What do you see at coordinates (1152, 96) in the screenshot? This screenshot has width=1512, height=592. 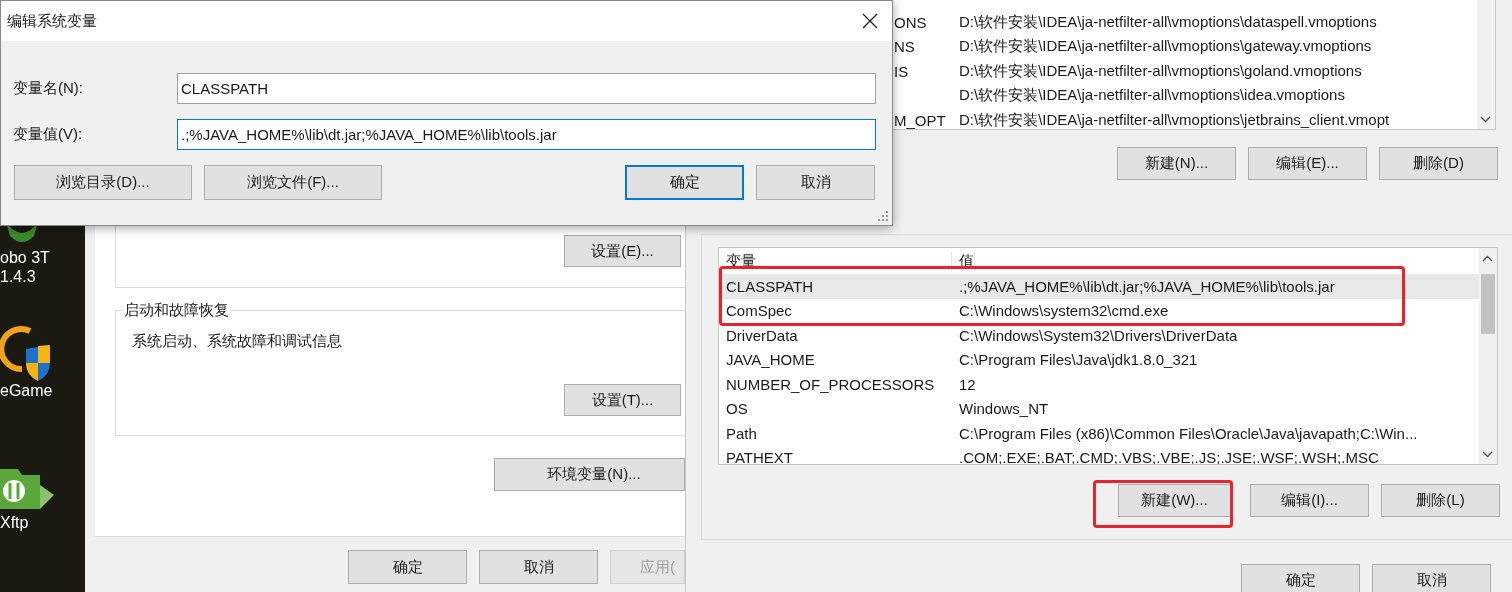 I see `variable-value: D:\软件安装\IDEA\ja-netfilter-all\vmoptions\idea.vmoptions` at bounding box center [1152, 96].